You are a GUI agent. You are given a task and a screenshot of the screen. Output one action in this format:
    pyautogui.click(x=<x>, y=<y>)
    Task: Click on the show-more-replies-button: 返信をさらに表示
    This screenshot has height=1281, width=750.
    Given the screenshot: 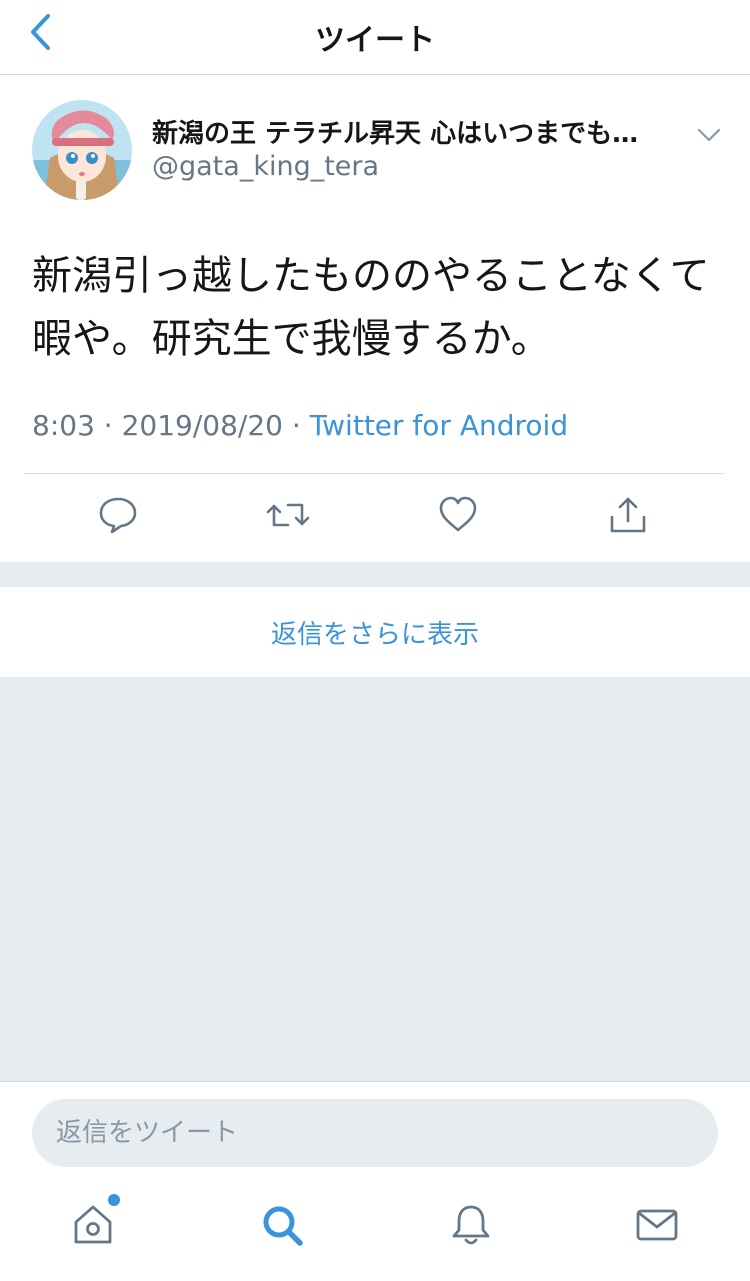 What is the action you would take?
    pyautogui.click(x=375, y=632)
    